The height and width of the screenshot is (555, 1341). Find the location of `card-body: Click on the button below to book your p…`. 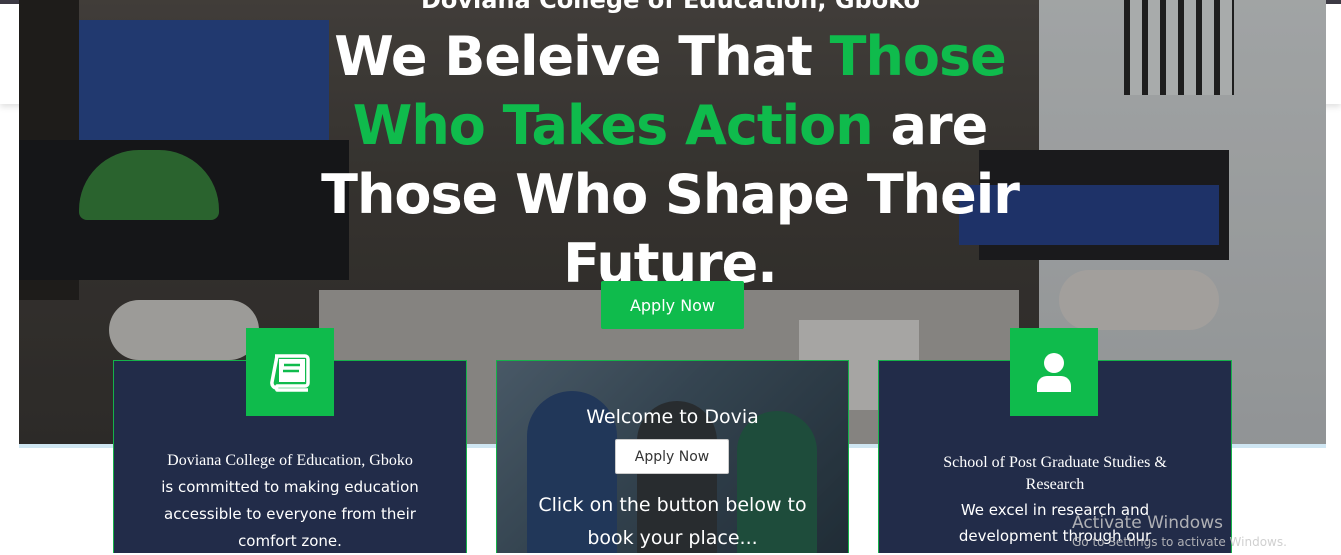

card-body: Click on the button below to book your p… is located at coordinates (672, 521).